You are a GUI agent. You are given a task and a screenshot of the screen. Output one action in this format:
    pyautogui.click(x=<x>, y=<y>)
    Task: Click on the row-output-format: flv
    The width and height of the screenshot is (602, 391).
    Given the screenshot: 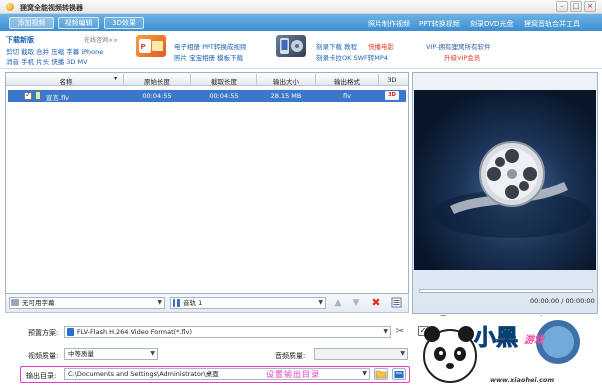 What is the action you would take?
    pyautogui.click(x=347, y=96)
    